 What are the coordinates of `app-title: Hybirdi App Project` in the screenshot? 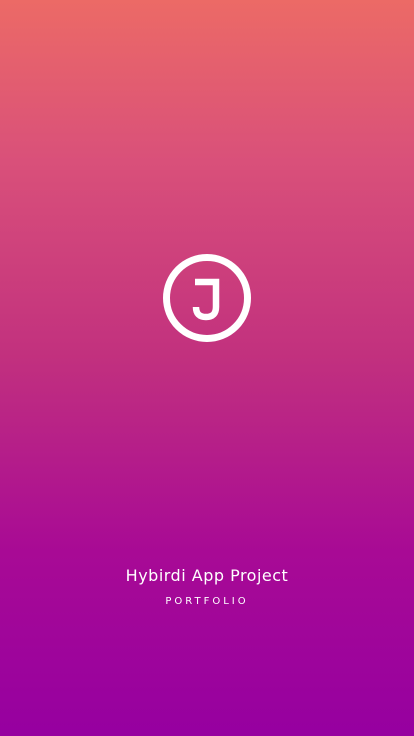 It's located at (207, 575).